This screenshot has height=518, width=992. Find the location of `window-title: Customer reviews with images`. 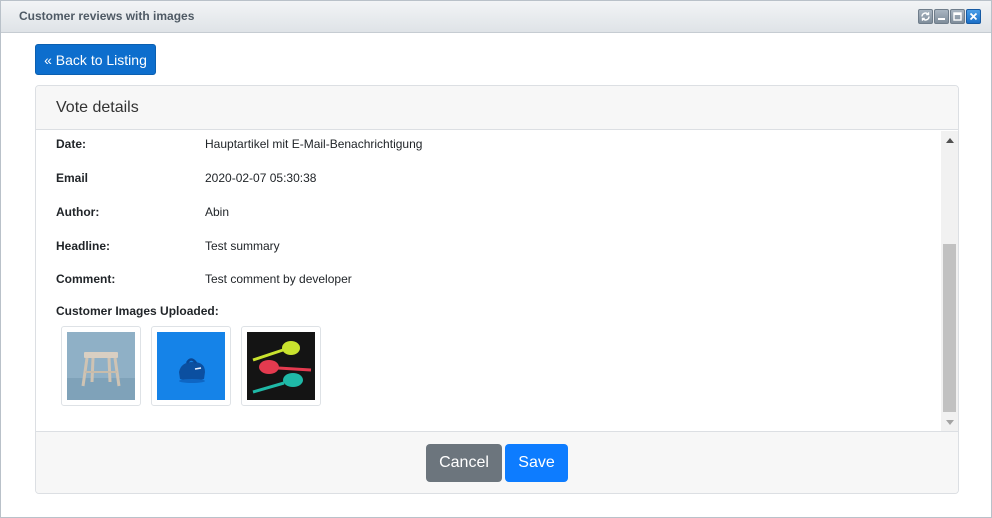

window-title: Customer reviews with images is located at coordinates (107, 16).